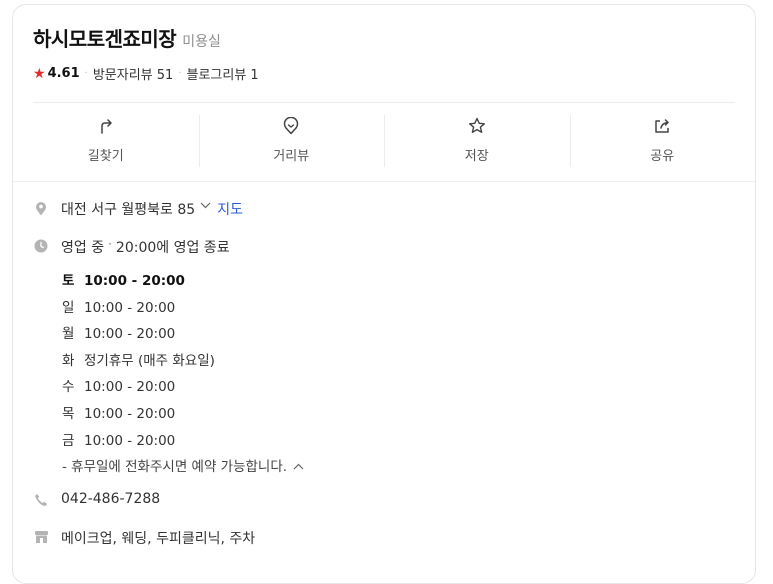 The height and width of the screenshot is (584, 773). What do you see at coordinates (68, 440) in the screenshot?
I see `day-label: 금` at bounding box center [68, 440].